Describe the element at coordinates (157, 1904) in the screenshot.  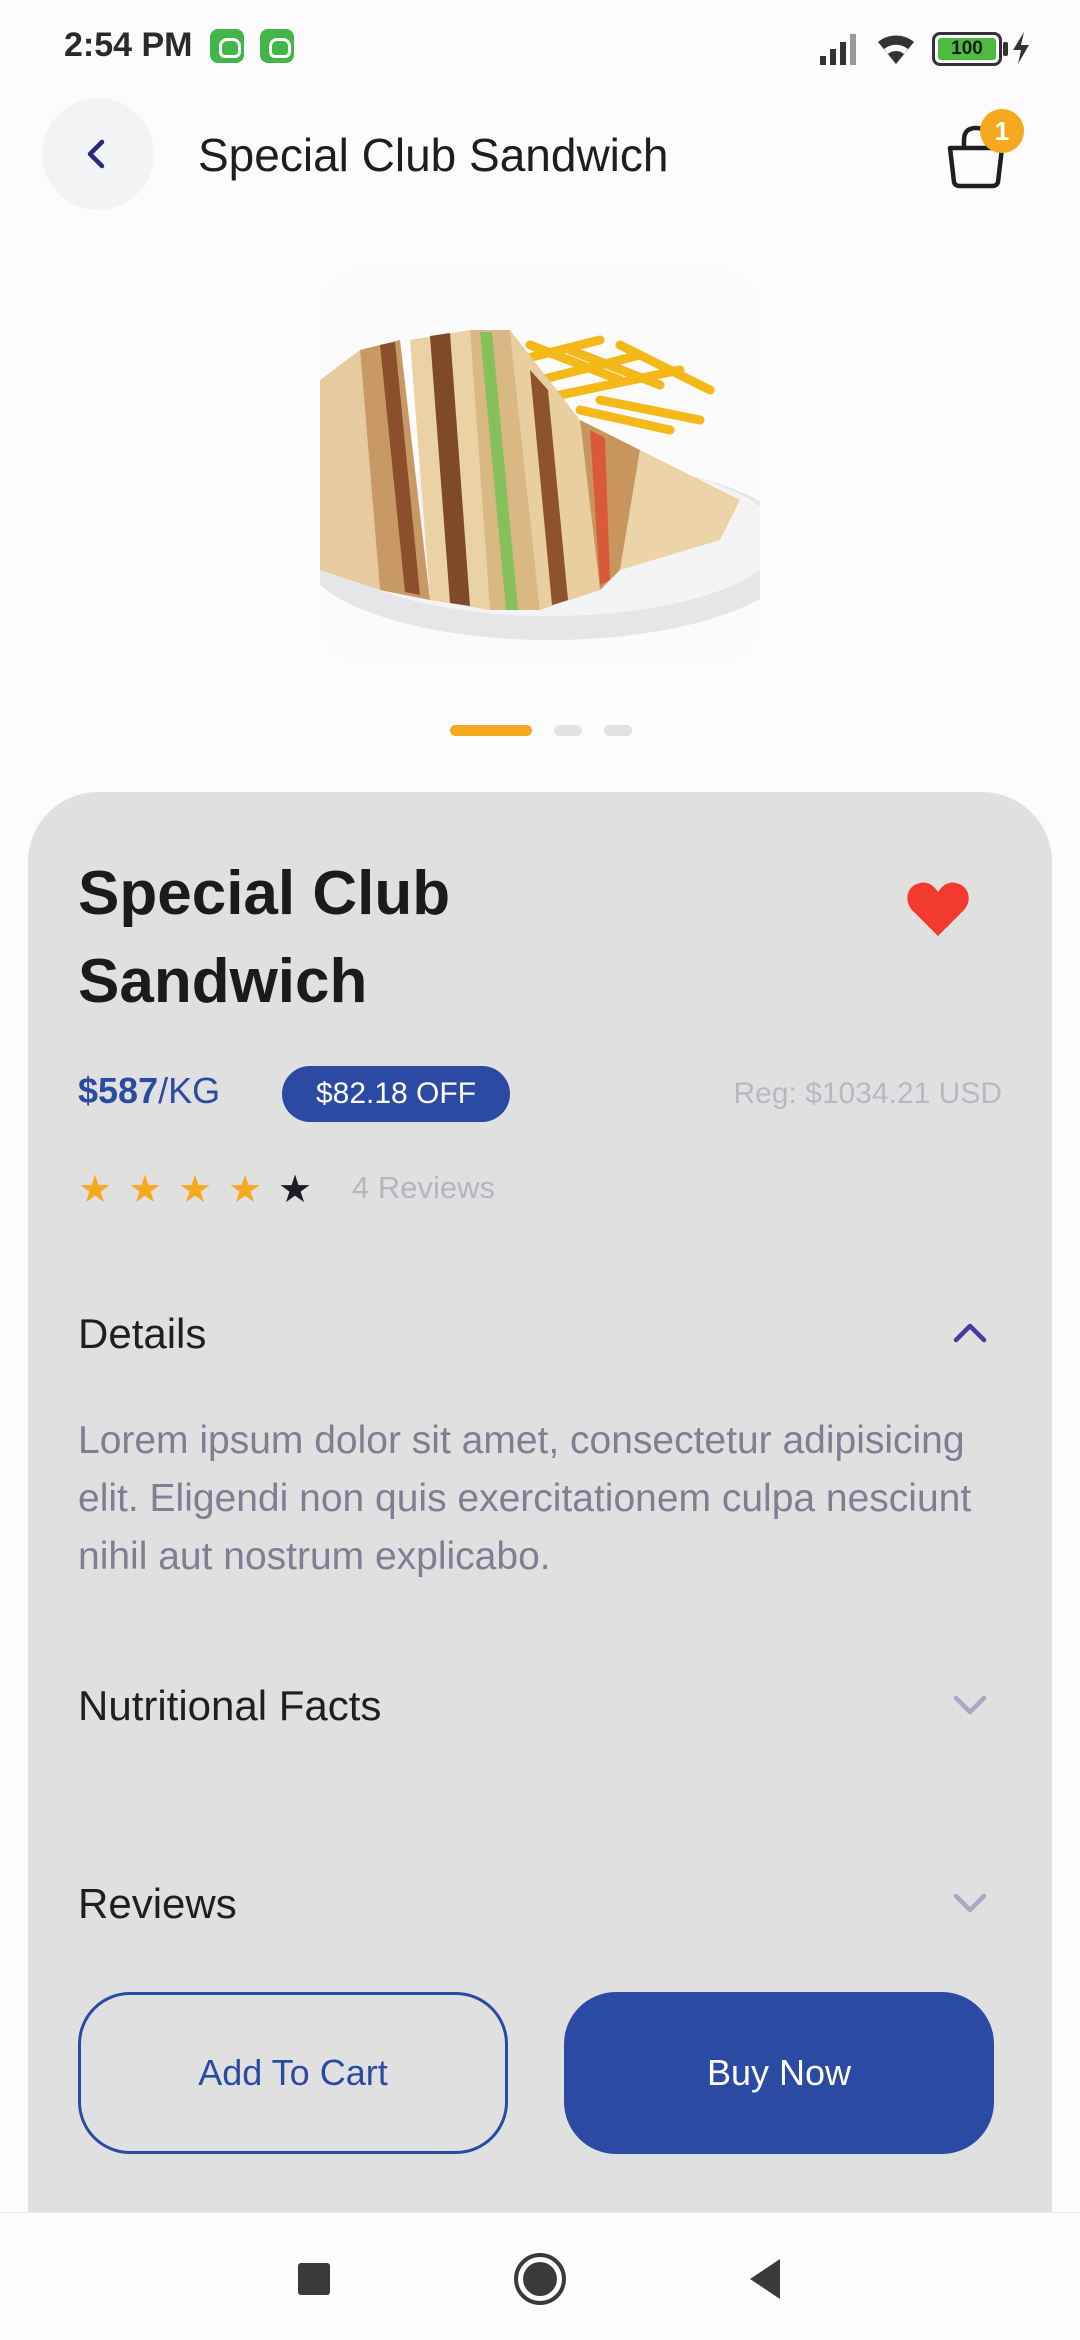
I see `reviews-section-header: Reviews` at that location.